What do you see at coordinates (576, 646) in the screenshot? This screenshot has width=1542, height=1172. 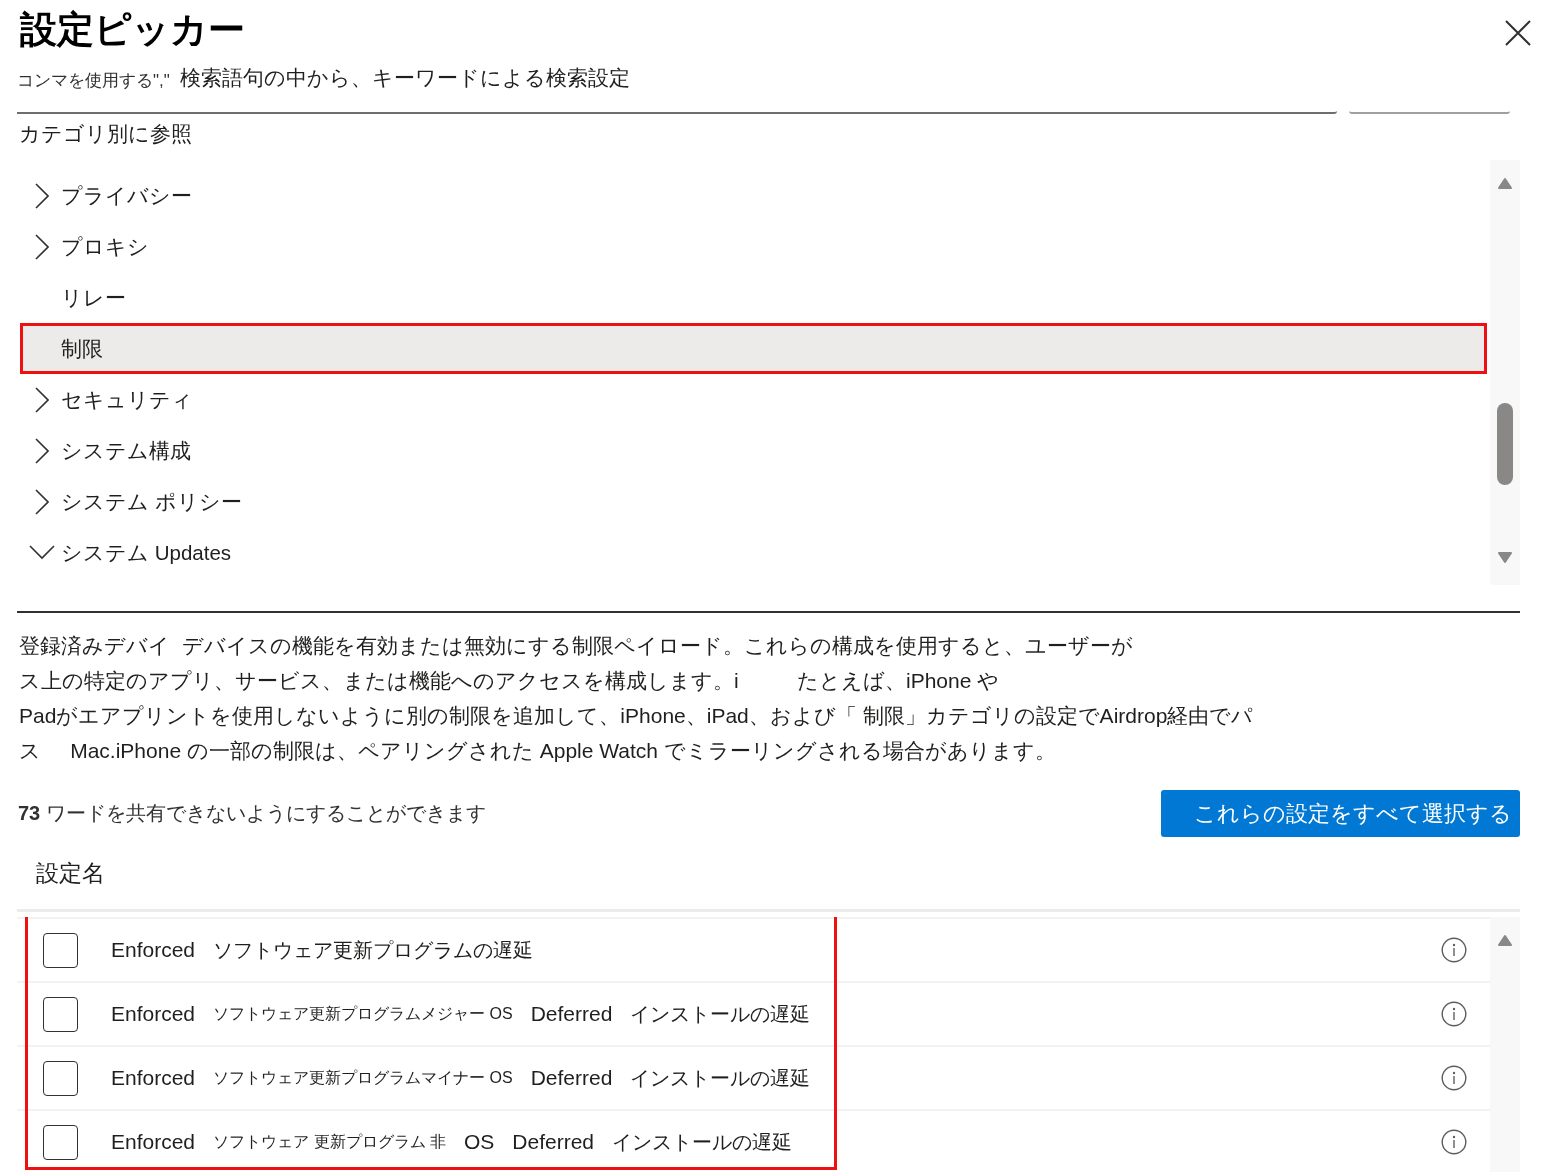 I see `description-line: 登録済みデバイ デバイスの機能を有効または無効にする制限ペイロード。これらの構成を使用すると、ユーザーが` at bounding box center [576, 646].